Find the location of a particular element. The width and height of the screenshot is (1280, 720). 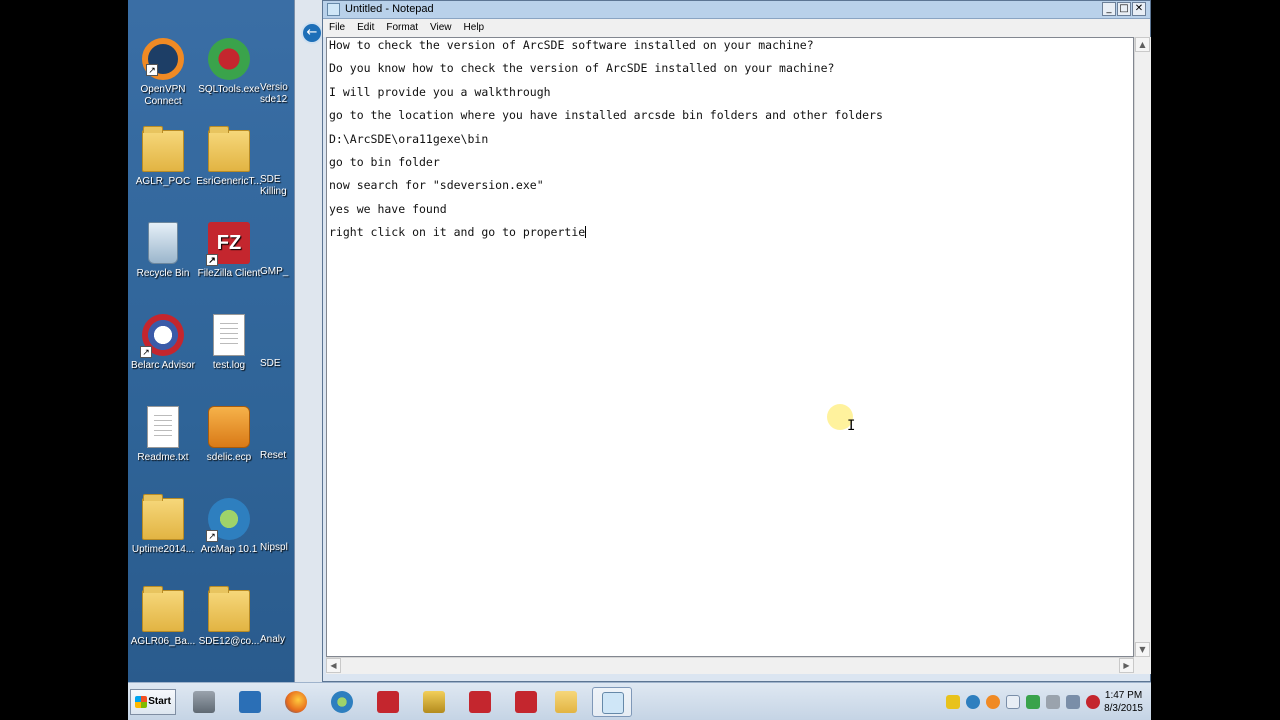

openvpn-tray-icon is located at coordinates (993, 702).